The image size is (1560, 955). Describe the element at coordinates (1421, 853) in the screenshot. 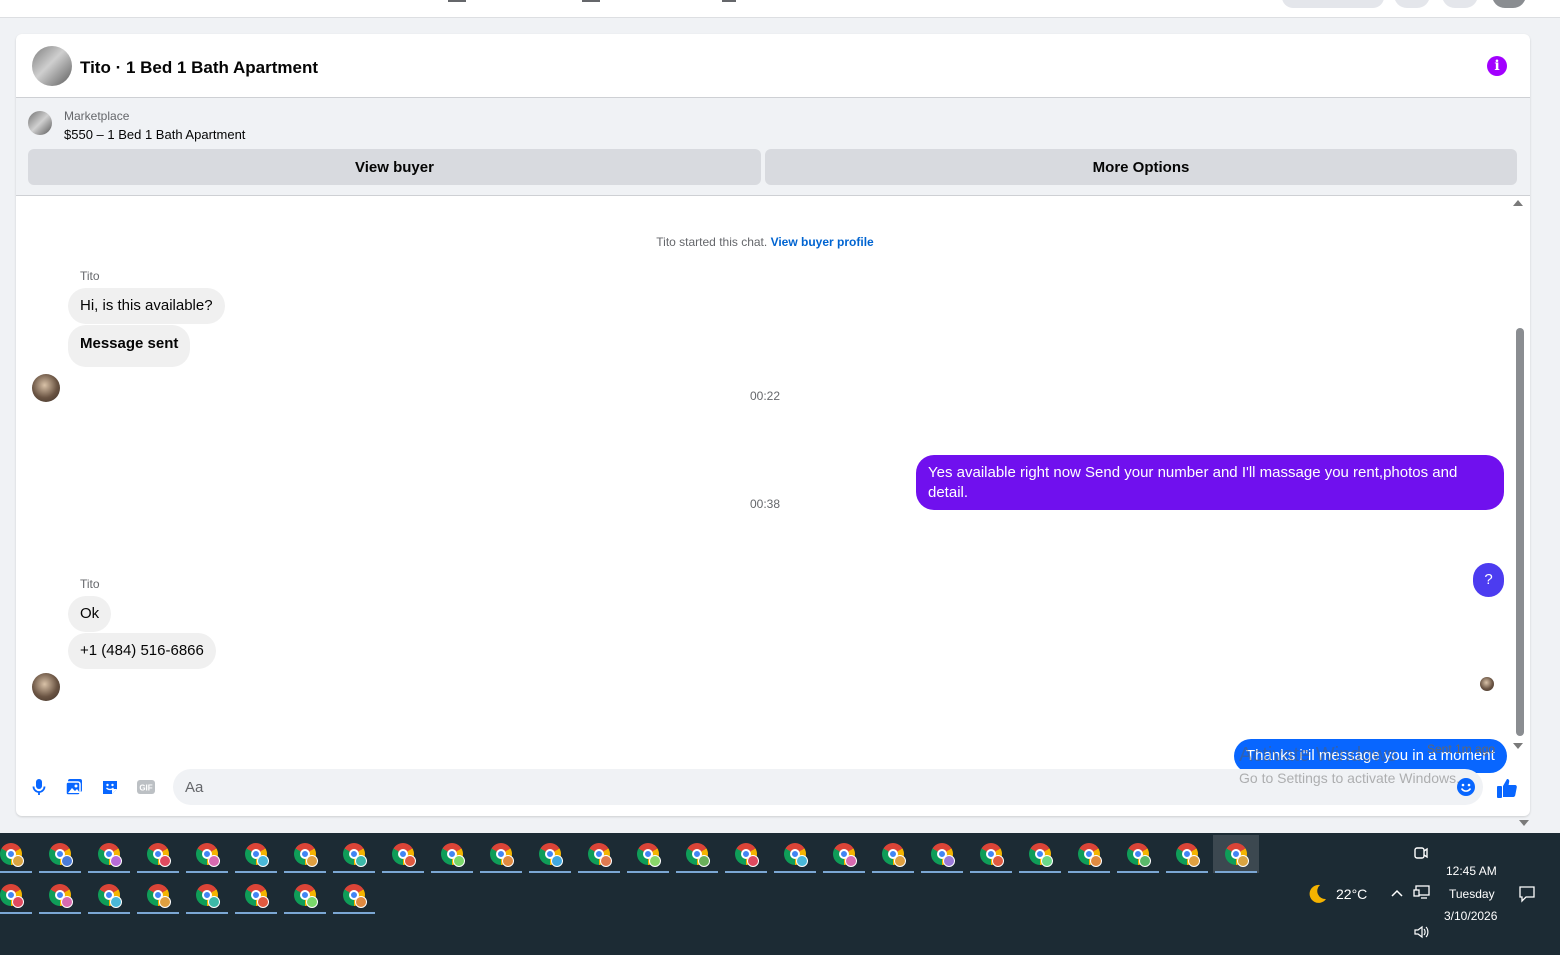

I see `meet-now-icon` at that location.